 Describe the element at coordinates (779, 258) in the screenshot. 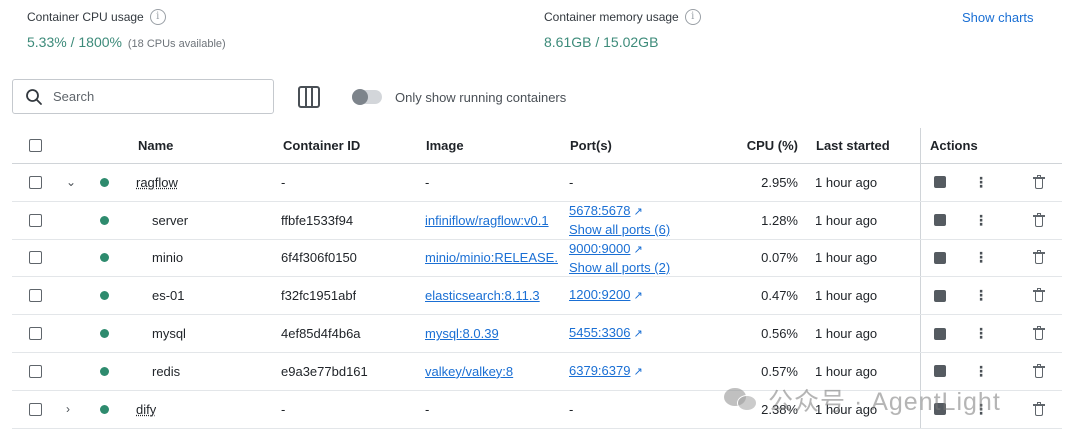

I see `cpu-percent: 0.07%` at that location.